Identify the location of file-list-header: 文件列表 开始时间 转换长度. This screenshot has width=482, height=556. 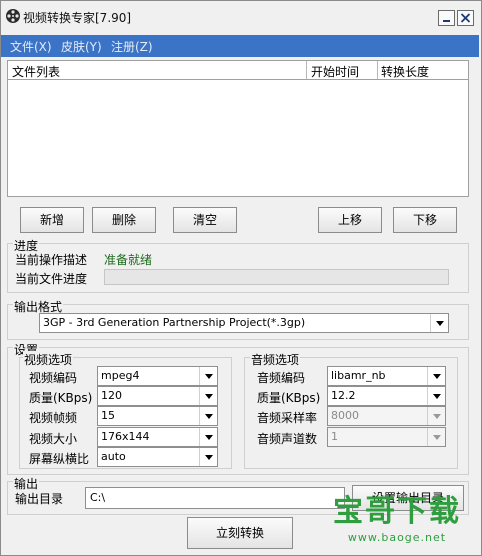
(238, 70).